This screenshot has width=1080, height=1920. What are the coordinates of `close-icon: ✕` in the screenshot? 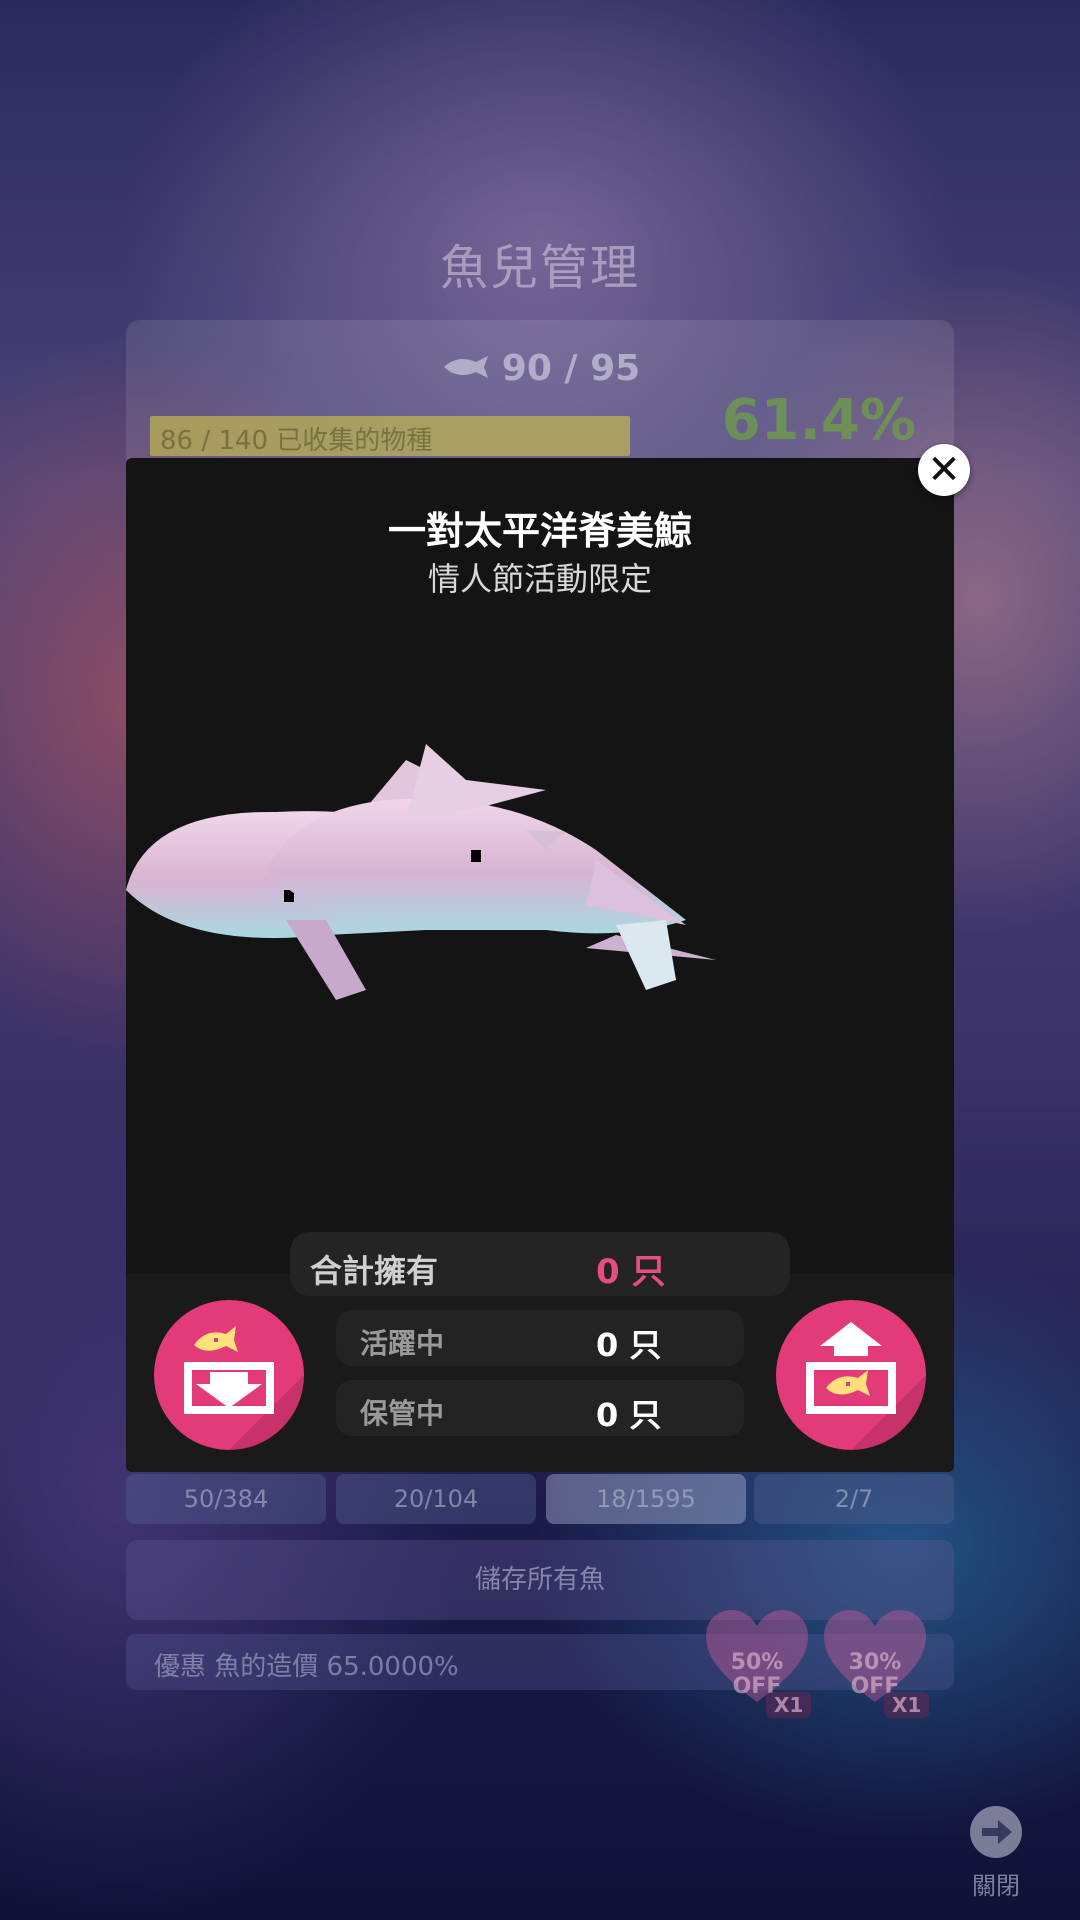 It's located at (944, 470).